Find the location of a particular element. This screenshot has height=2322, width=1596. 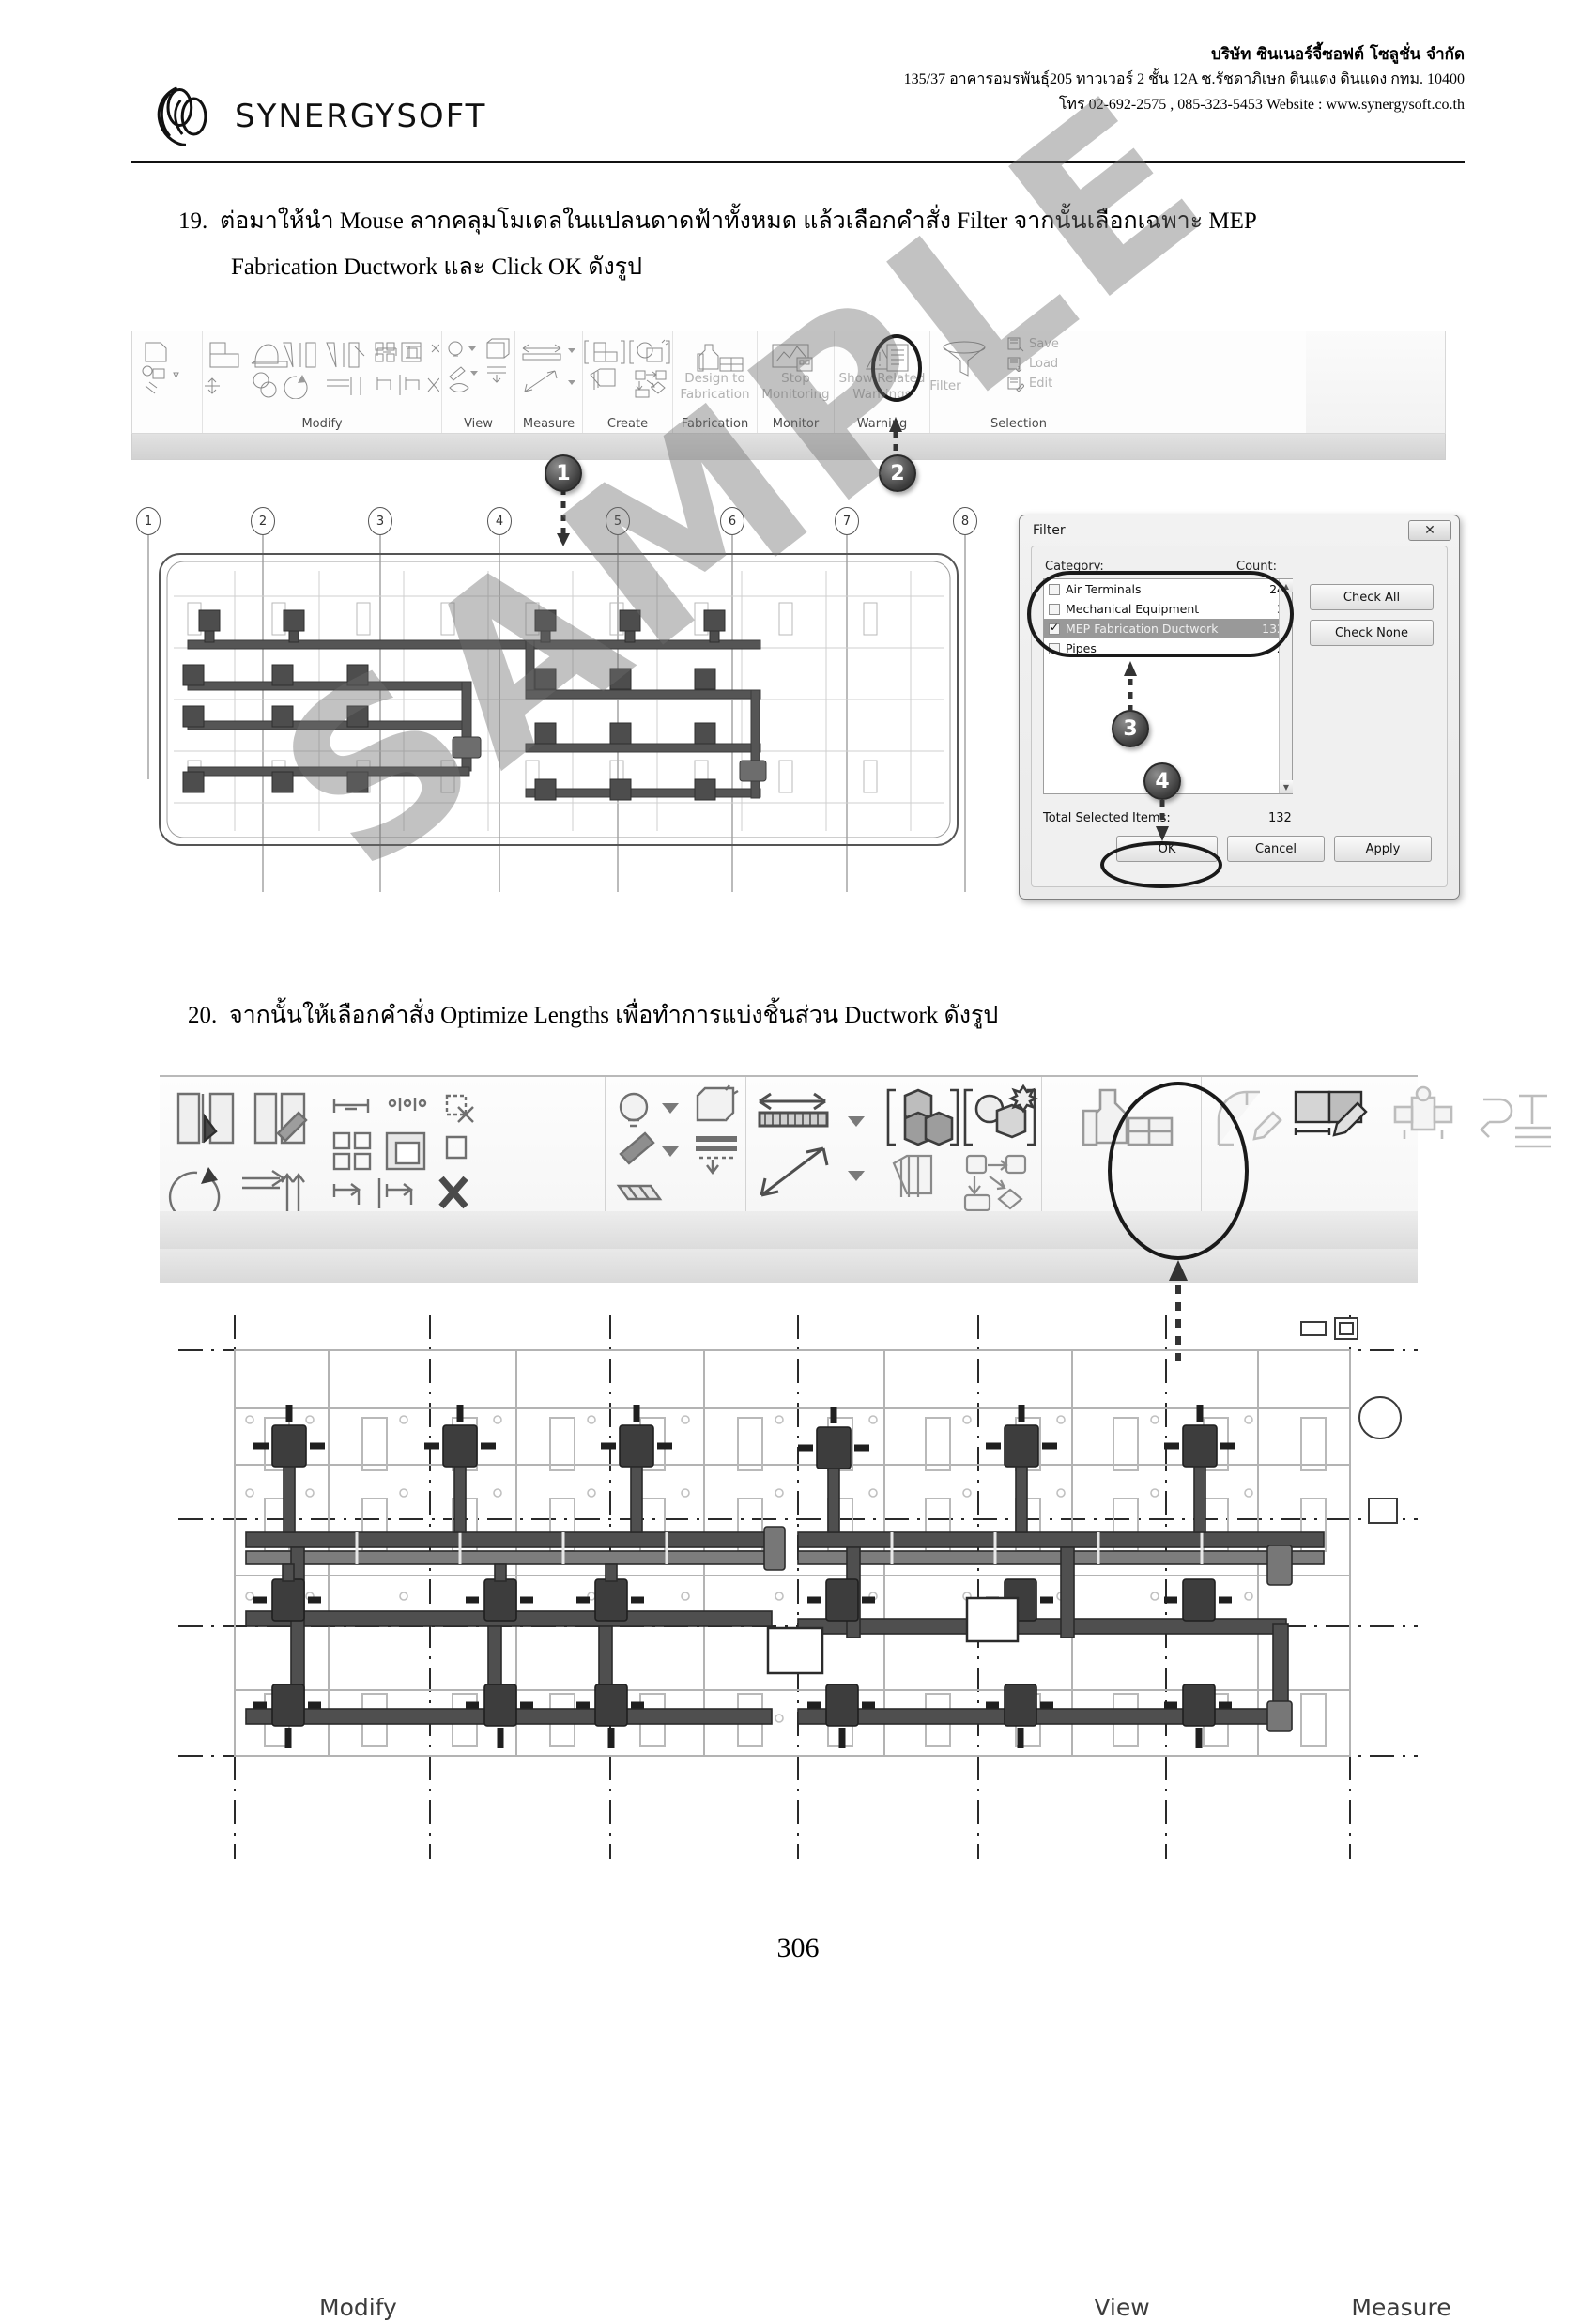

check-all-button: Check All is located at coordinates (1372, 597).